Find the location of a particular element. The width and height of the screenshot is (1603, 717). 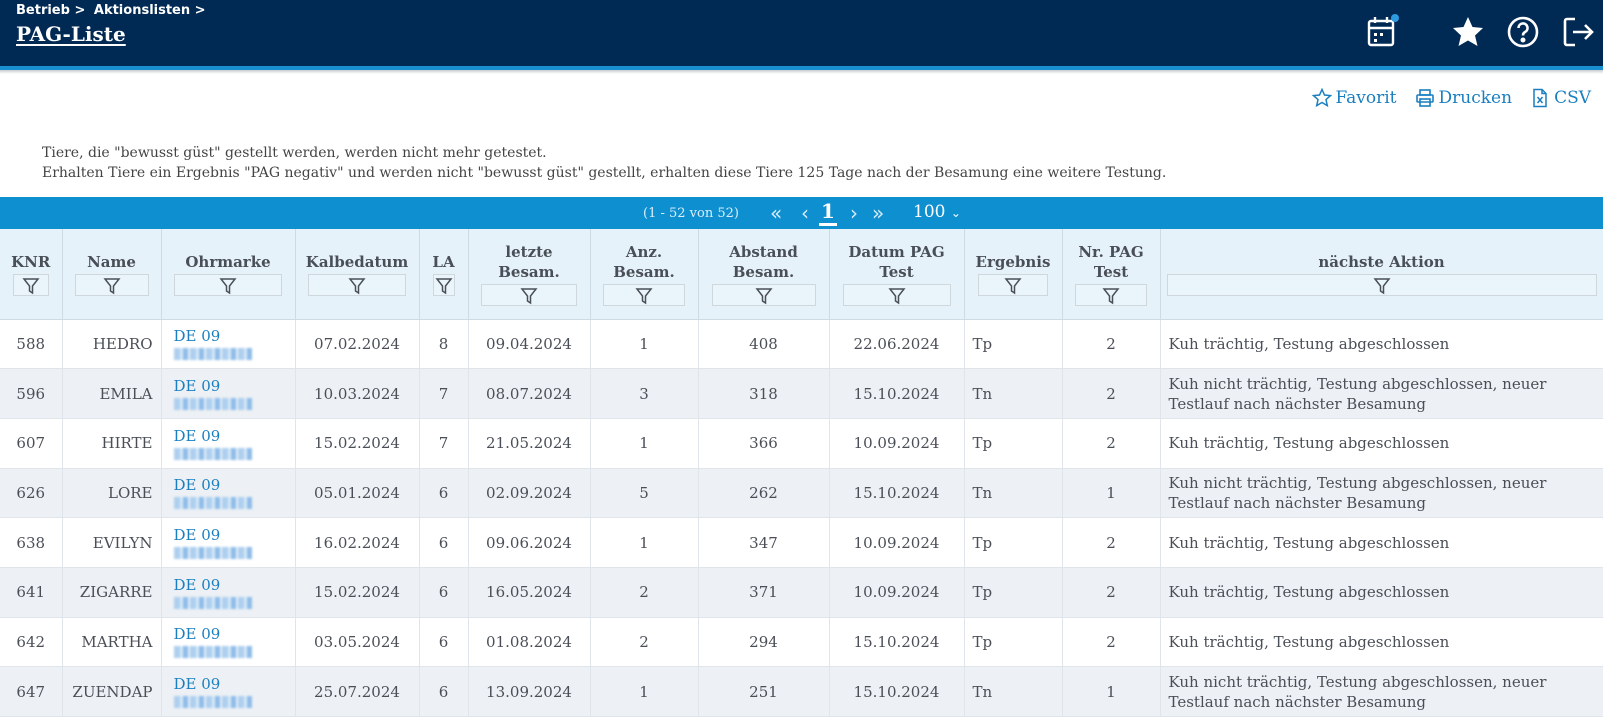

last-page-button: » is located at coordinates (878, 213).